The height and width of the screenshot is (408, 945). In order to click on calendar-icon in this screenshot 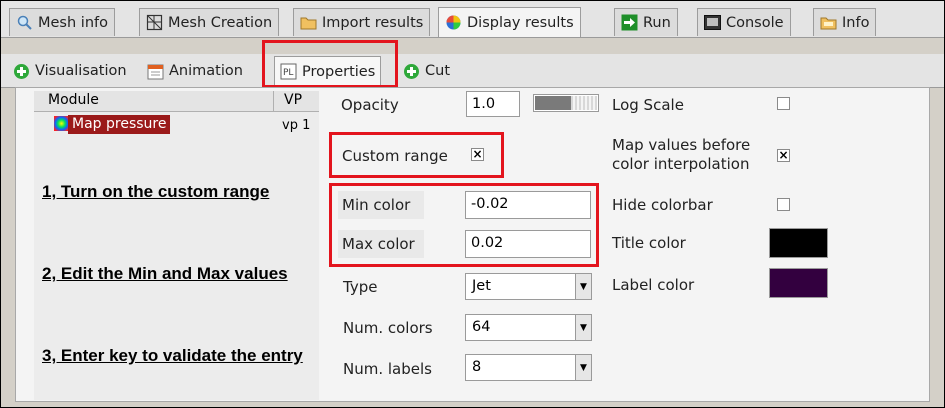, I will do `click(155, 71)`.